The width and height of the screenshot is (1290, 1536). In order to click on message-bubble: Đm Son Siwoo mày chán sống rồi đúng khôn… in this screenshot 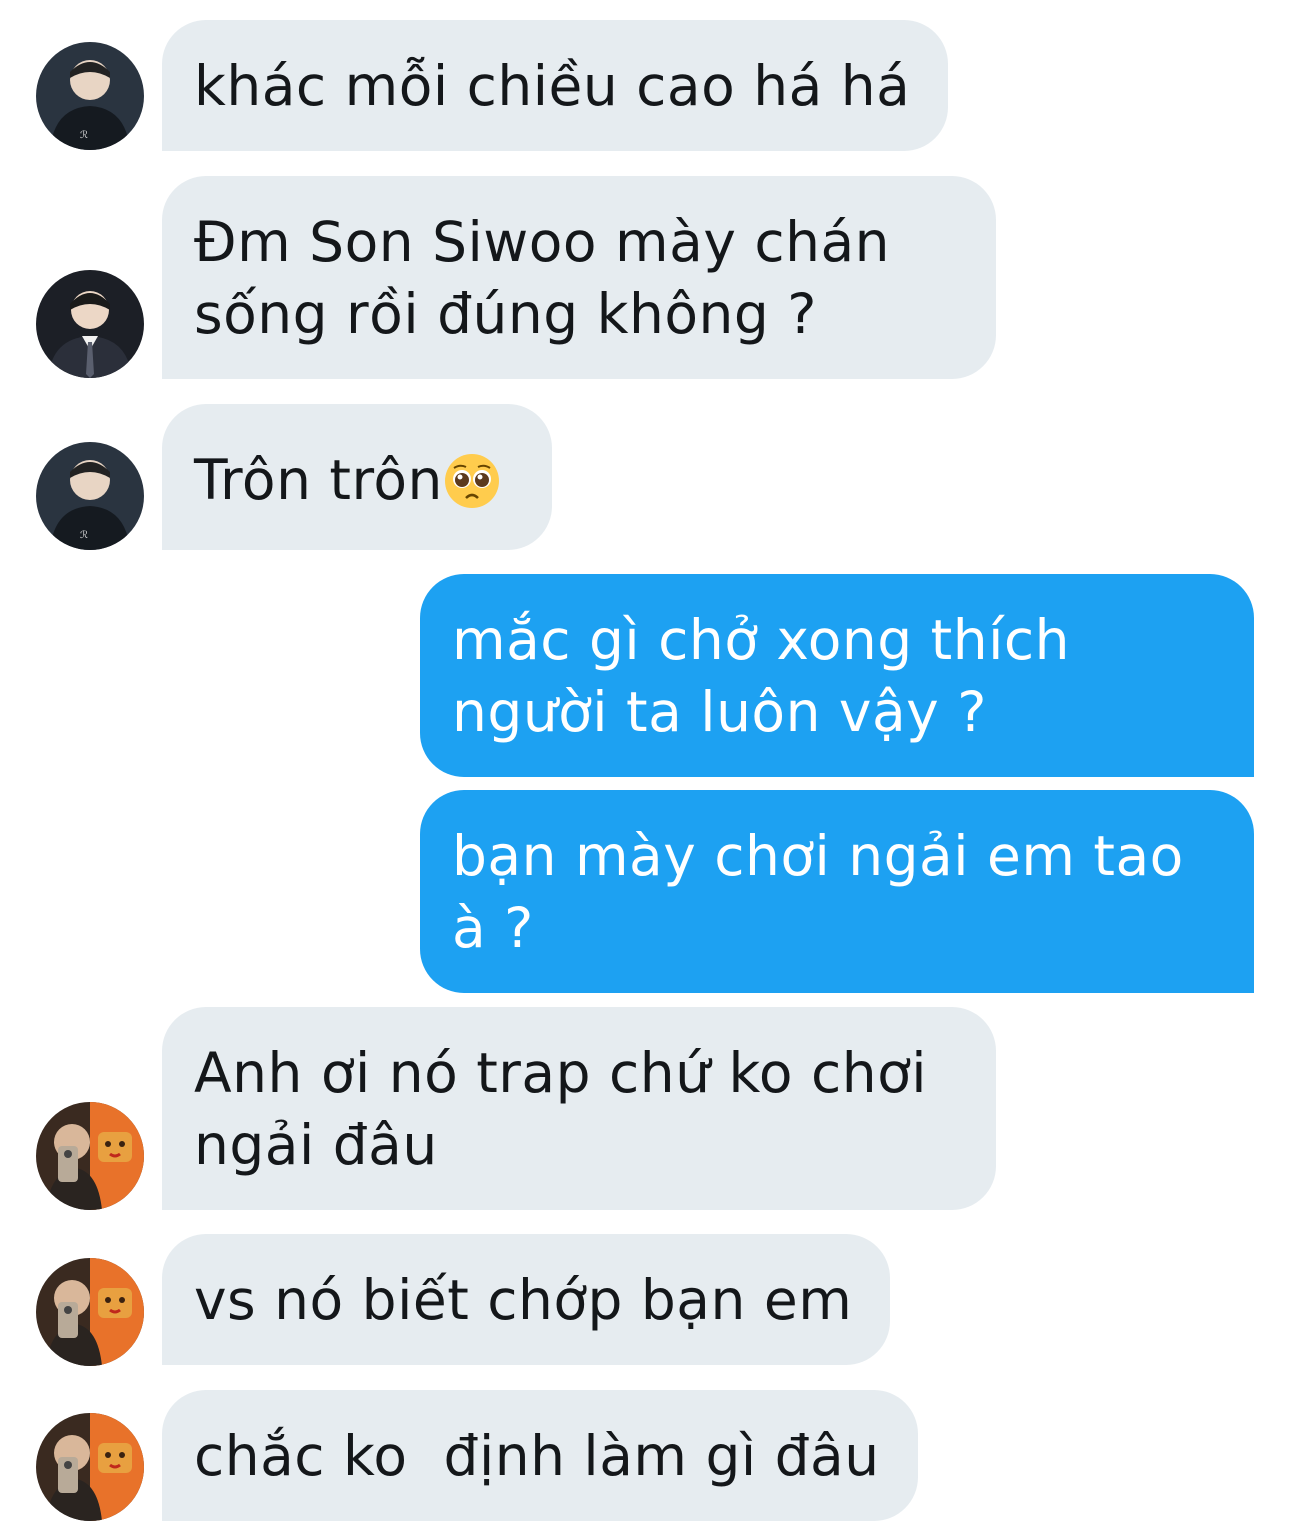, I will do `click(579, 277)`.